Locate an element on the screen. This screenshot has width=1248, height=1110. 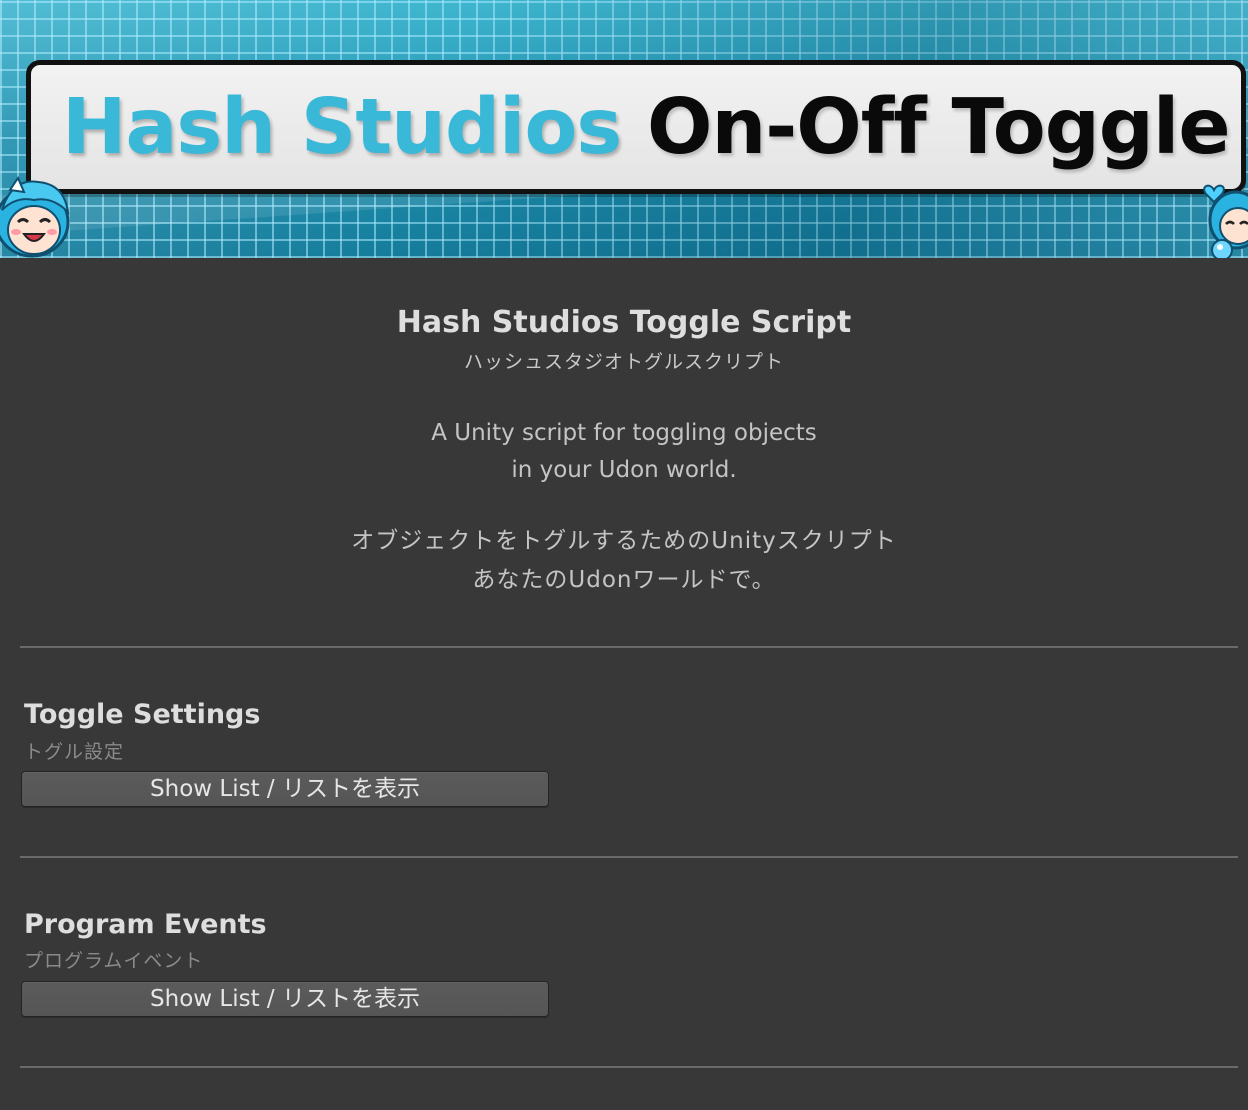
banner-title-space is located at coordinates (634, 127).